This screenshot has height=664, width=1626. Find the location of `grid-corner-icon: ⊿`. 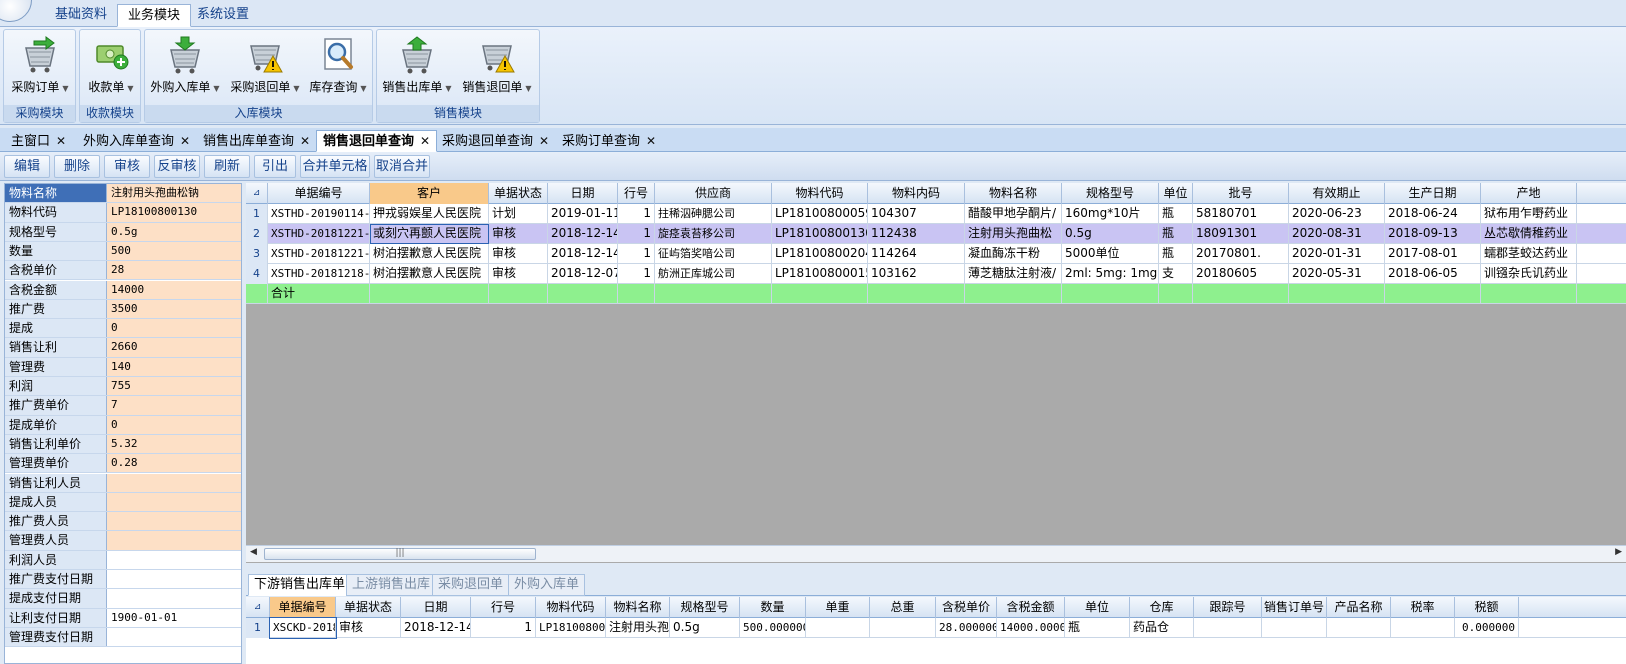

grid-corner-icon: ⊿ is located at coordinates (257, 193).